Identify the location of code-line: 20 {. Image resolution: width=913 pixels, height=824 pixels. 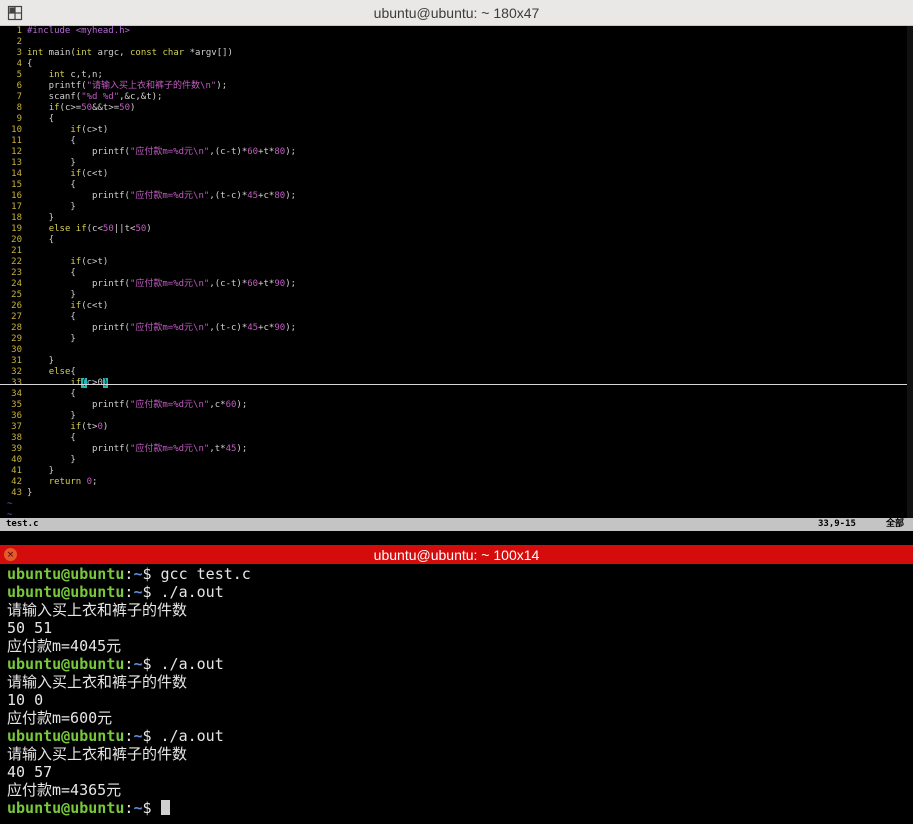
(456, 240).